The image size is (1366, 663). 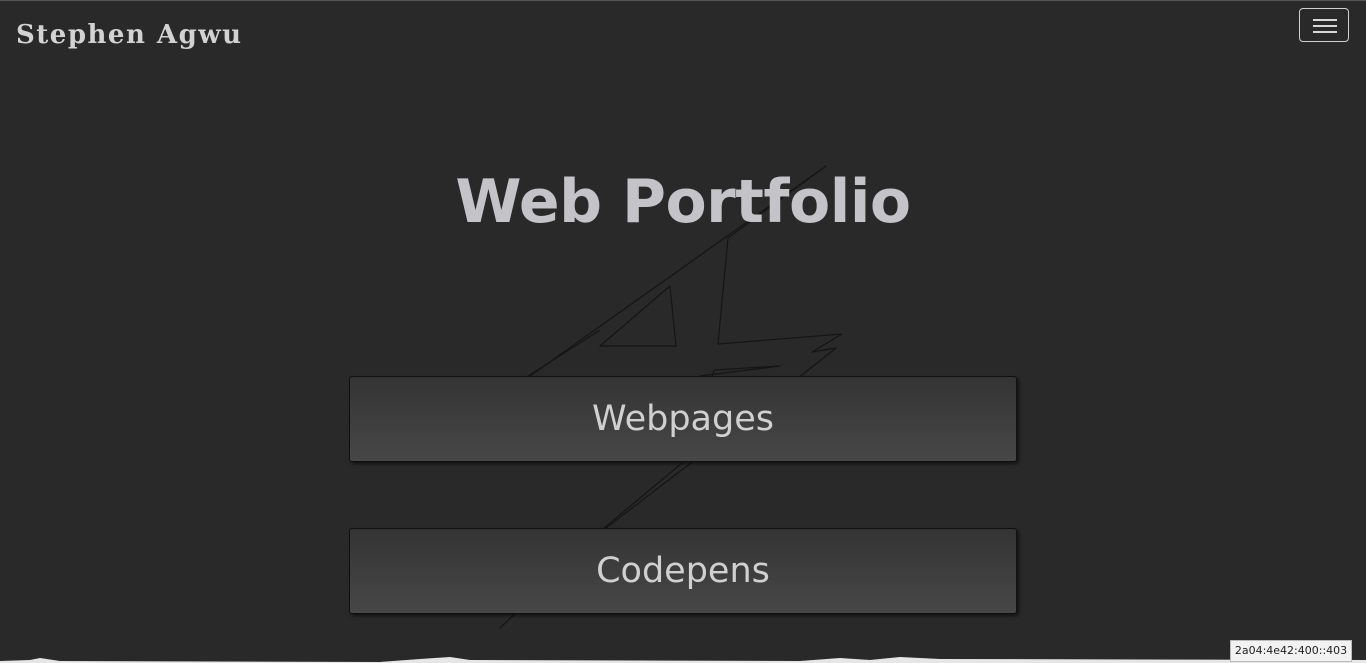 What do you see at coordinates (683, 419) in the screenshot?
I see `webpages-button: Webpages` at bounding box center [683, 419].